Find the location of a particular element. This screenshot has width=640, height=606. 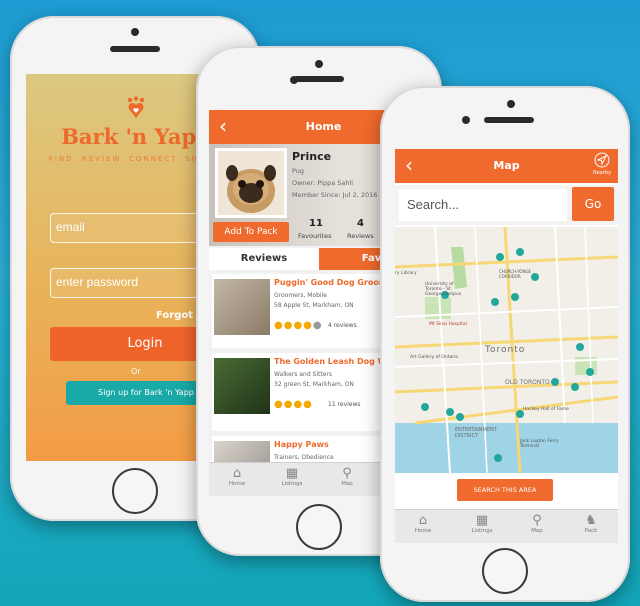

reviews-count: 4 is located at coordinates (360, 223).